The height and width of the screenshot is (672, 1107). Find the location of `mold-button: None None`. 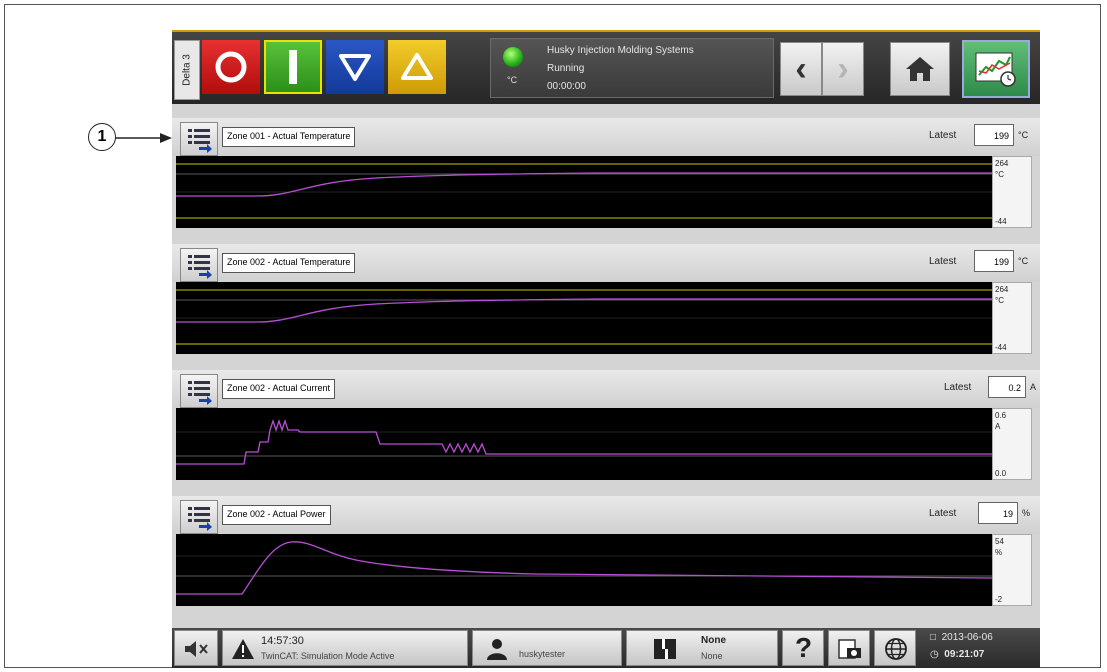

mold-button: None None is located at coordinates (702, 648).